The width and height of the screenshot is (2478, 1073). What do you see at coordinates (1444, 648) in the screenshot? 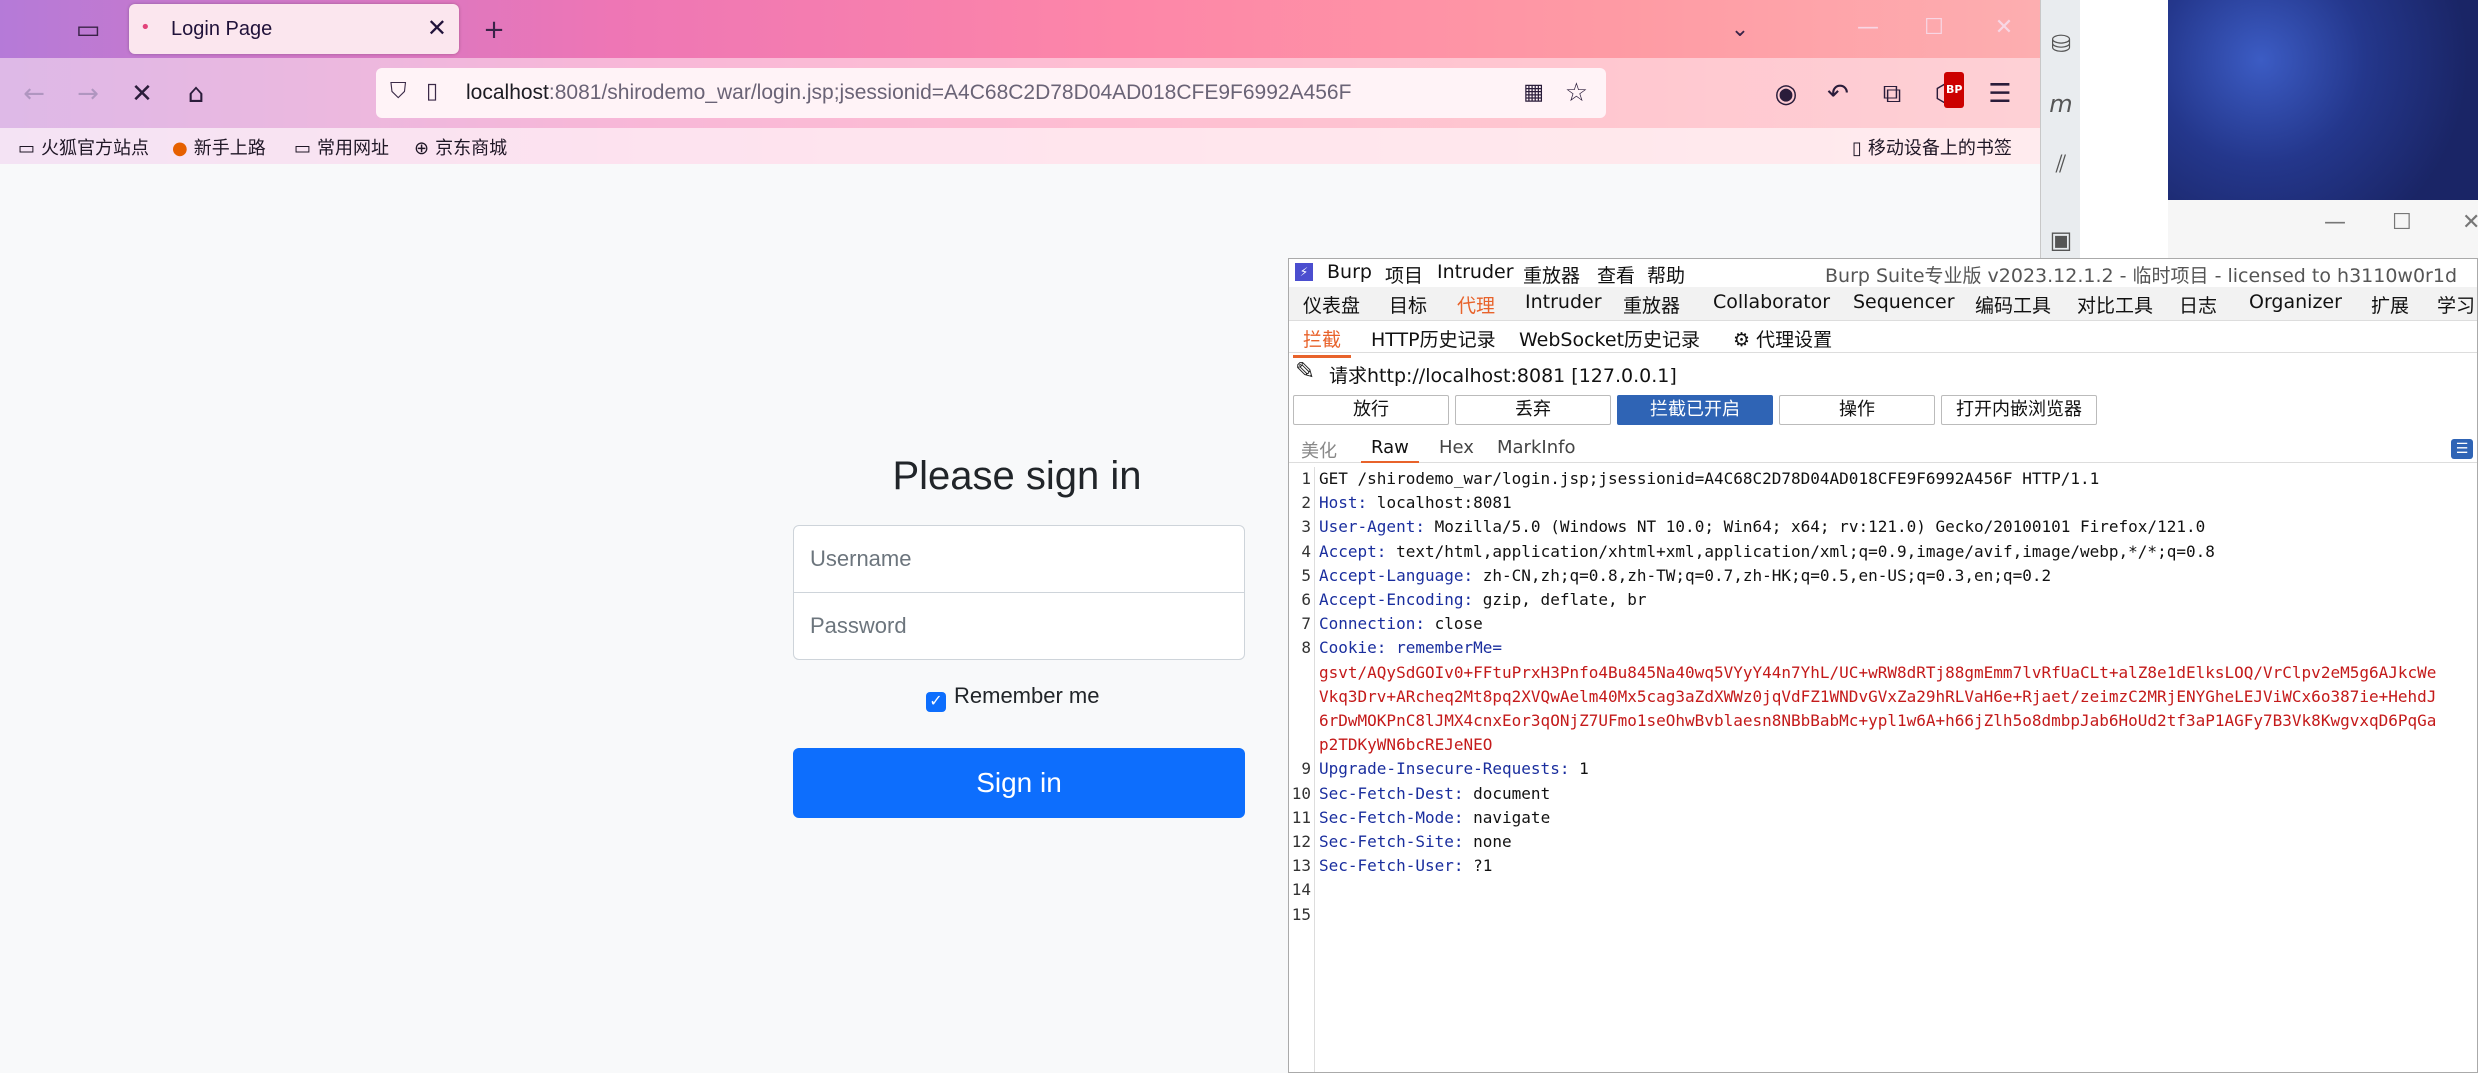
I see `header-value: rememberMe=` at bounding box center [1444, 648].